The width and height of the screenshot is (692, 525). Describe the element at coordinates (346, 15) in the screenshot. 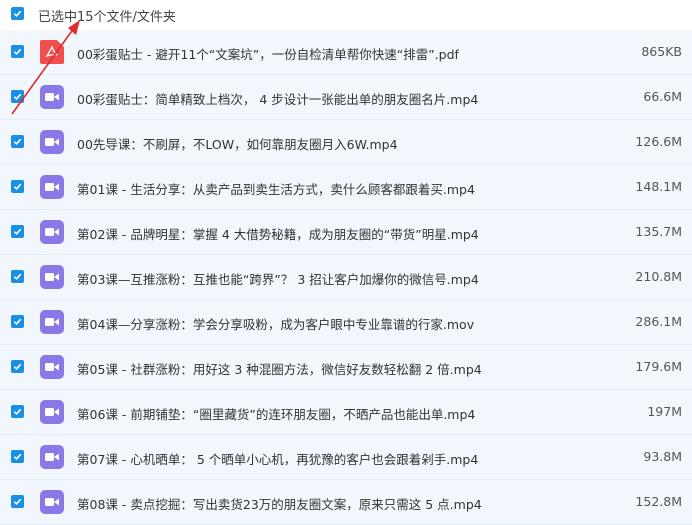

I see `selection-header: 已选中15个文件/文件夹` at that location.